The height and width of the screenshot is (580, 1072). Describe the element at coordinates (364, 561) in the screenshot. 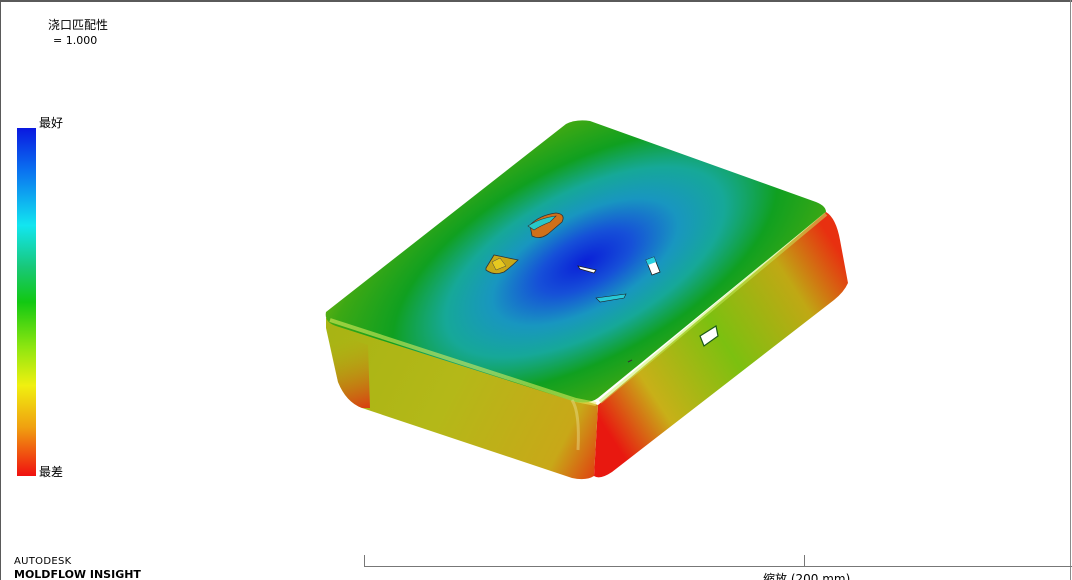

I see `scale-bar-tick-start` at that location.